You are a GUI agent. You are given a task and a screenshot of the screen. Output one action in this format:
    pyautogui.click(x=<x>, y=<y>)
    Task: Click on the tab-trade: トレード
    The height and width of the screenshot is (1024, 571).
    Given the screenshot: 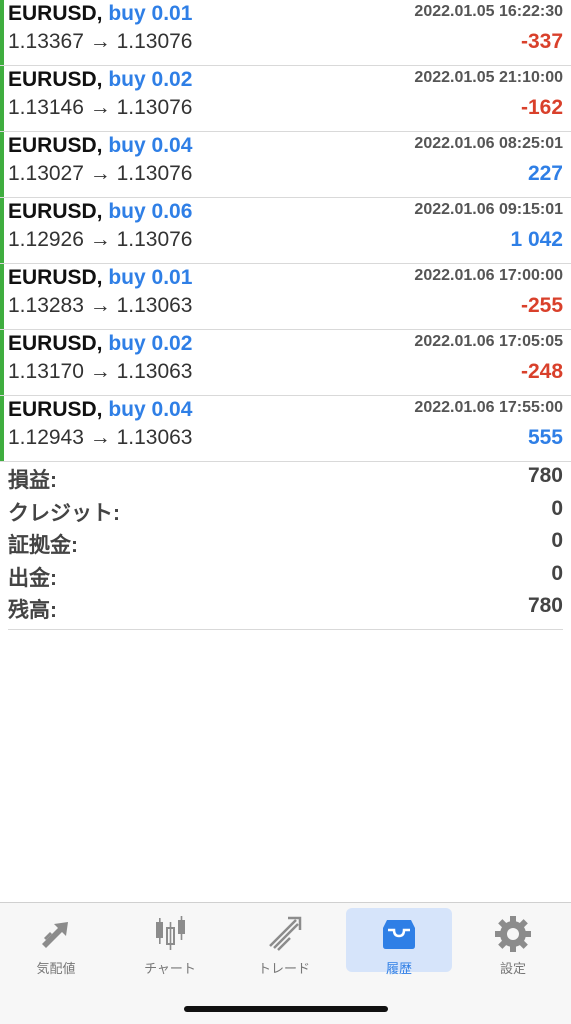 What is the action you would take?
    pyautogui.click(x=284, y=942)
    